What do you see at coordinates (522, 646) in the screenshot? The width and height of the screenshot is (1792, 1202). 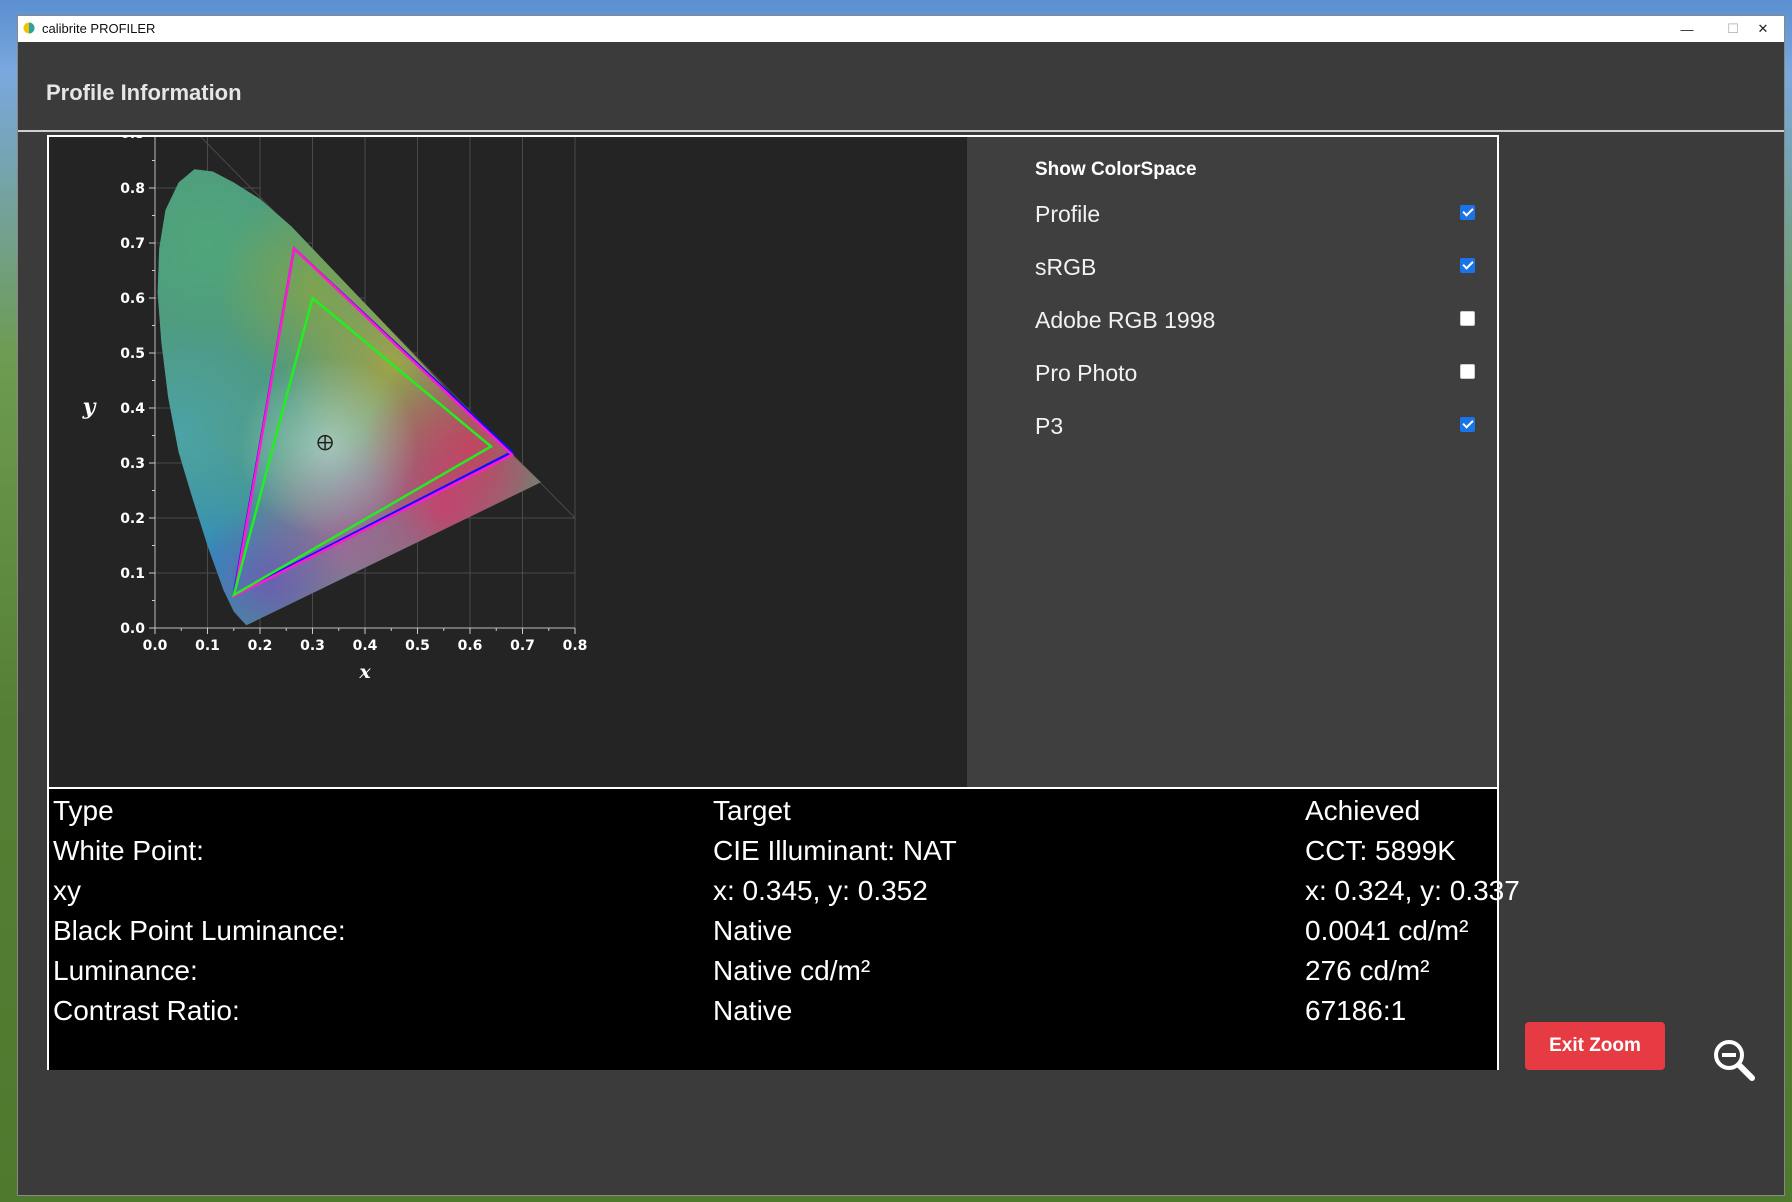 I see `x-tick-label: 0.7` at bounding box center [522, 646].